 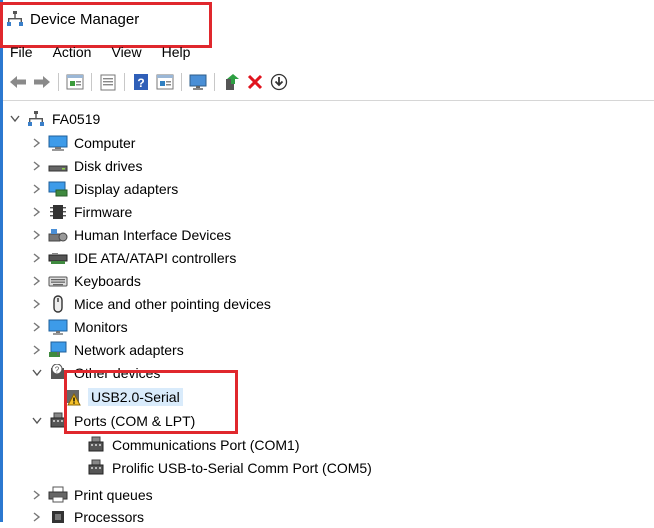 What do you see at coordinates (58, 281) in the screenshot?
I see `keyboard-icon` at bounding box center [58, 281].